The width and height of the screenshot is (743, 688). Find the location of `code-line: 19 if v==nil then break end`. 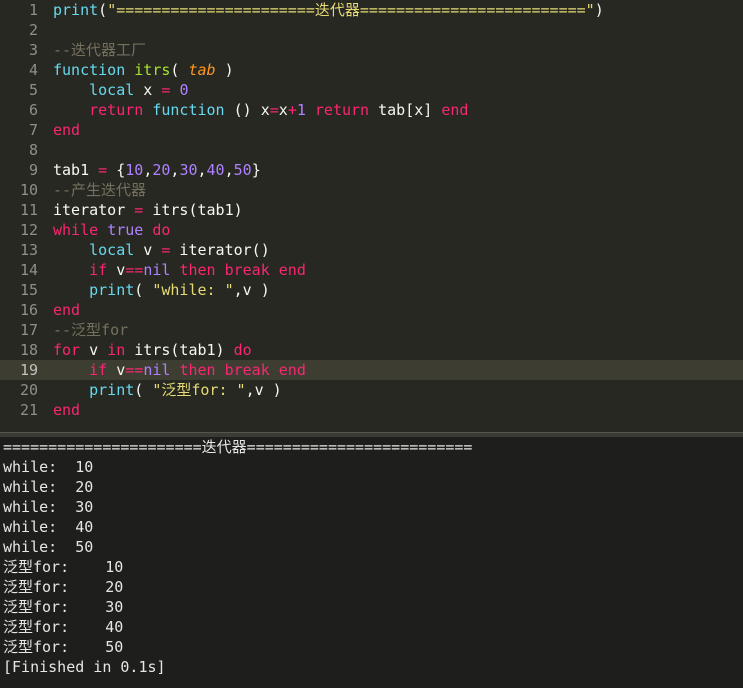

code-line: 19 if v==nil then break end is located at coordinates (371, 370).